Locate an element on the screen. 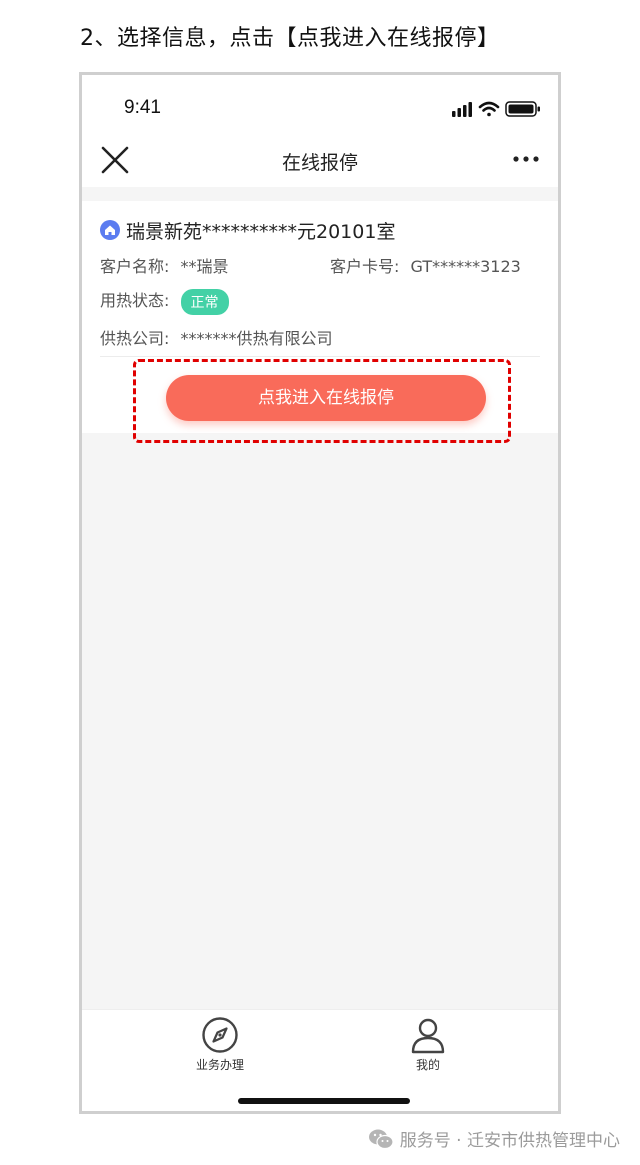 Image resolution: width=640 pixels, height=1165 pixels. footer-caption: 服务号 · 迁安市供热管理中心 is located at coordinates (494, 1138).